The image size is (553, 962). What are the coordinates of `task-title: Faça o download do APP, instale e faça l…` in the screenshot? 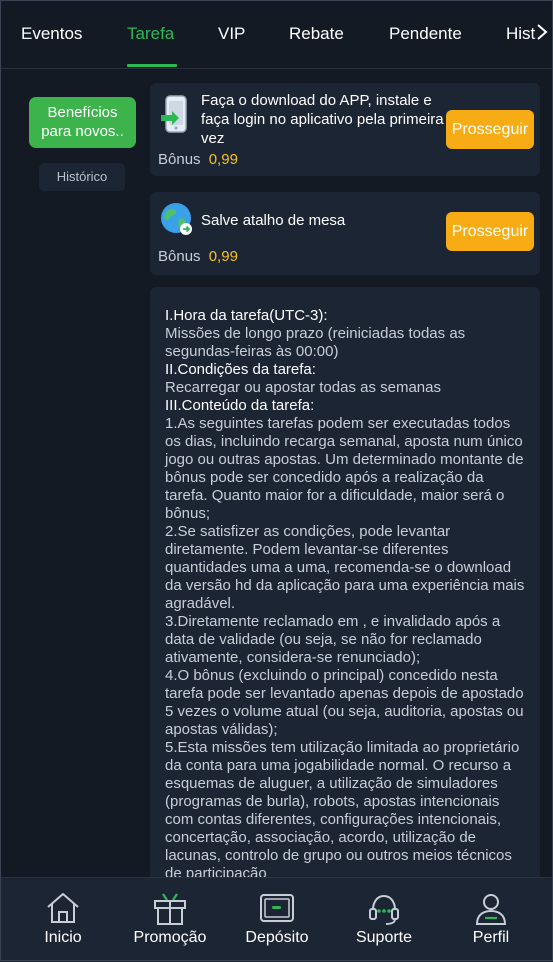 It's located at (322, 119).